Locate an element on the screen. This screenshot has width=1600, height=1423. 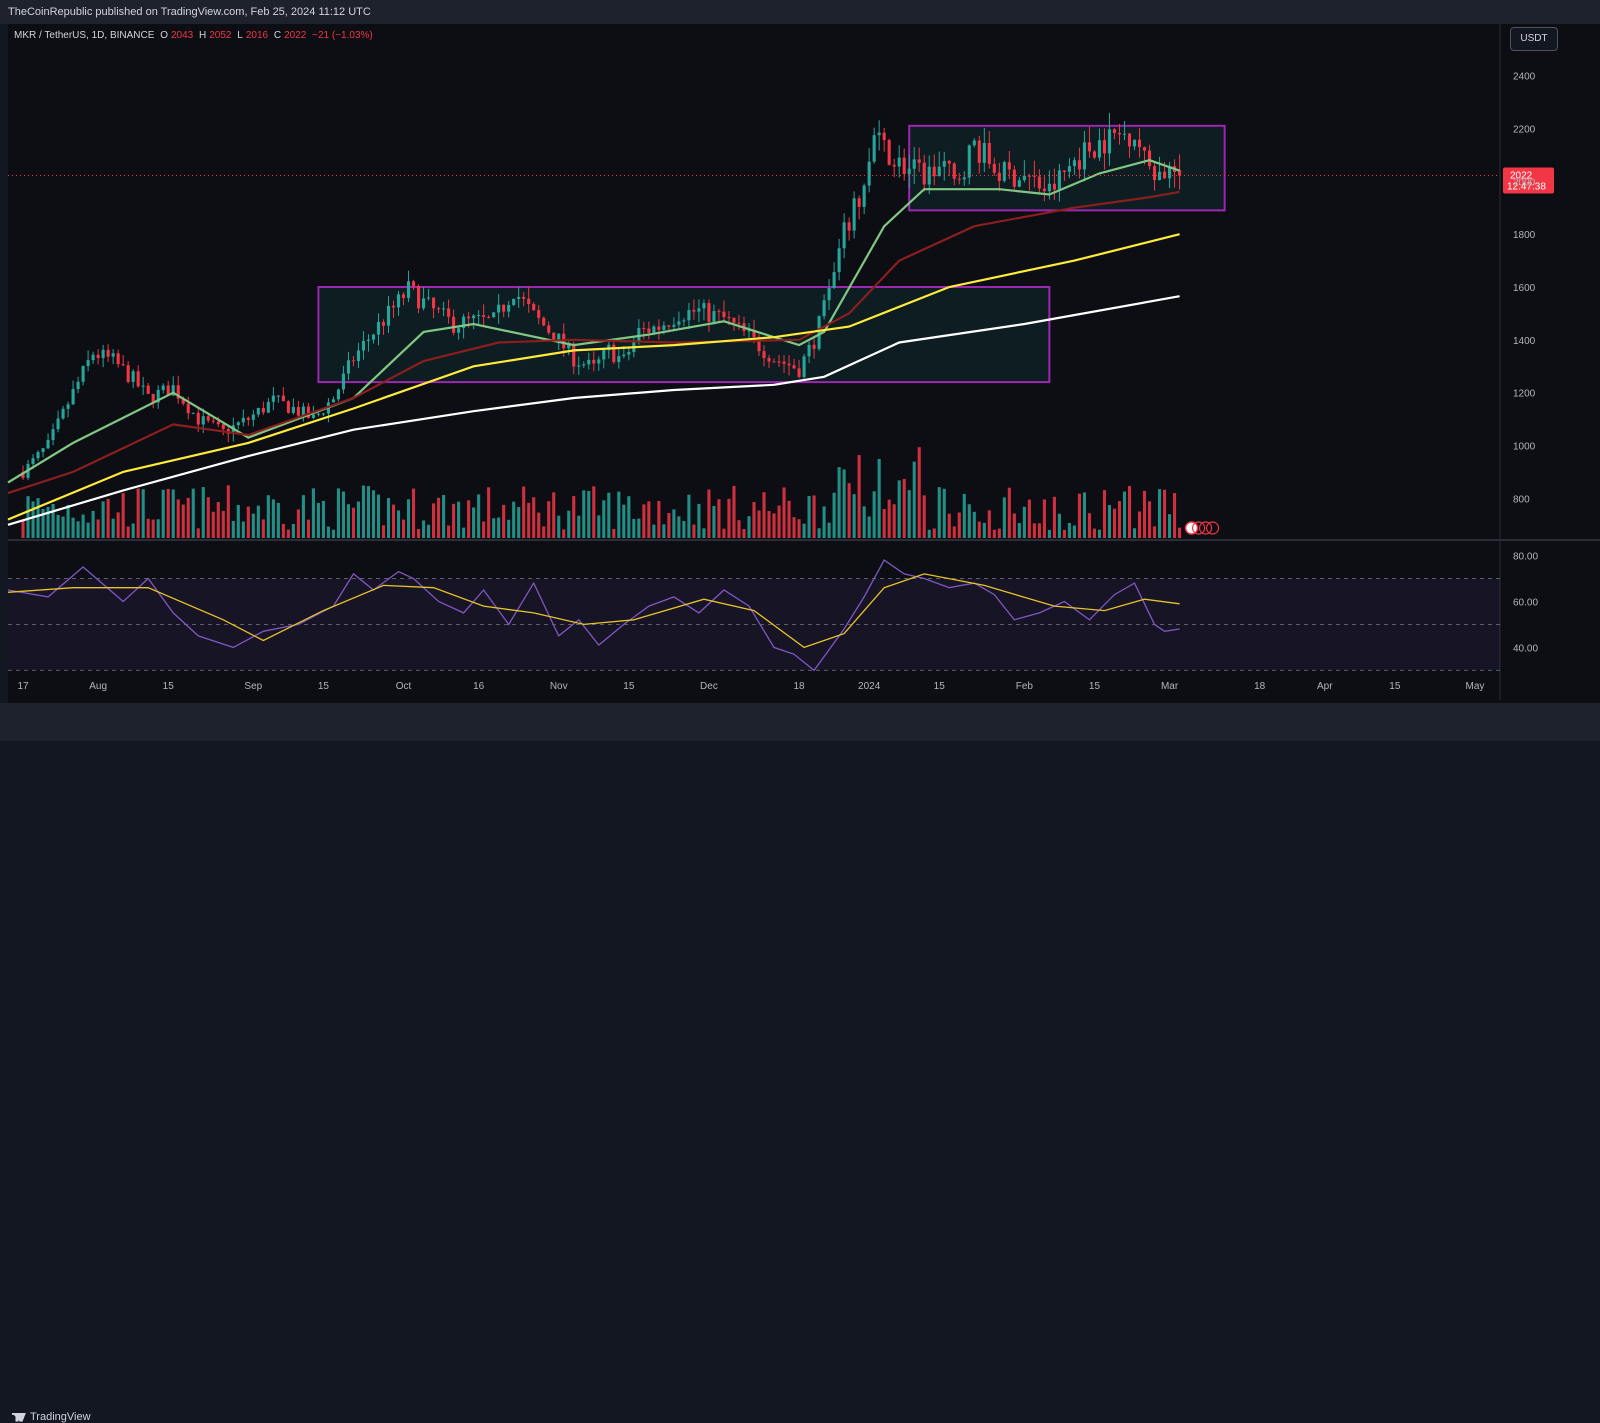
tradingview-logo: TradingView is located at coordinates (51, 1417).